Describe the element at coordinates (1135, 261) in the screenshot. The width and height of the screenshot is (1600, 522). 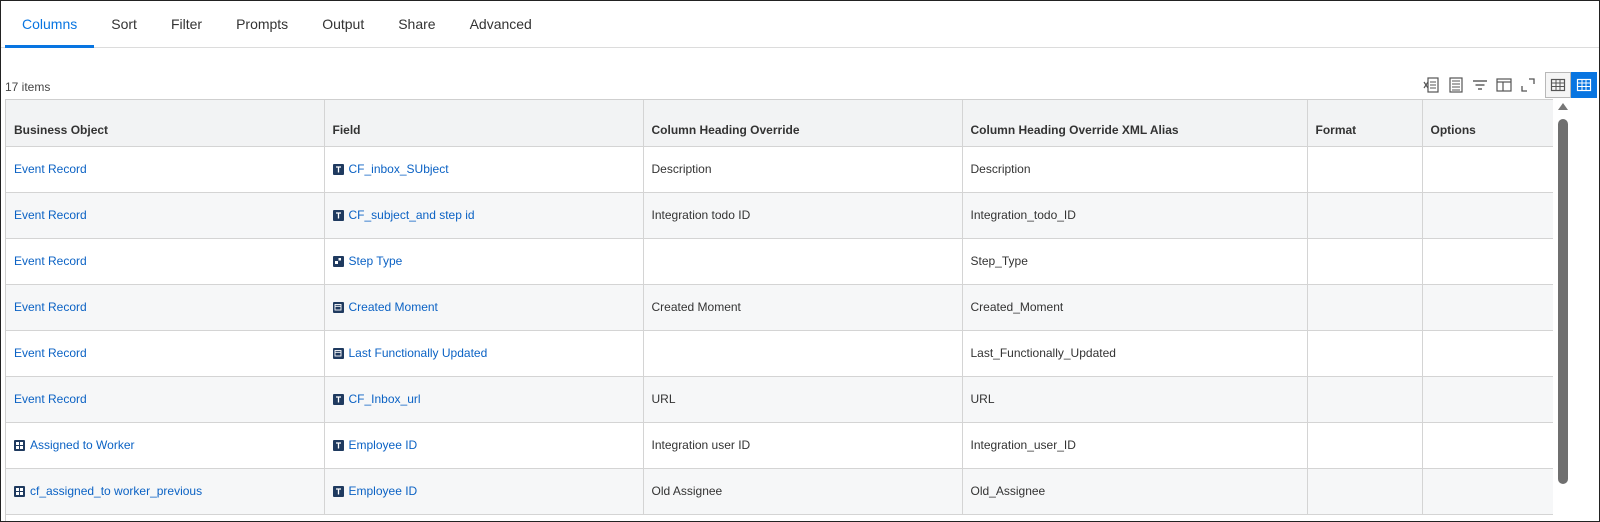
I see `cell-xml-alias: Step_Type` at that location.